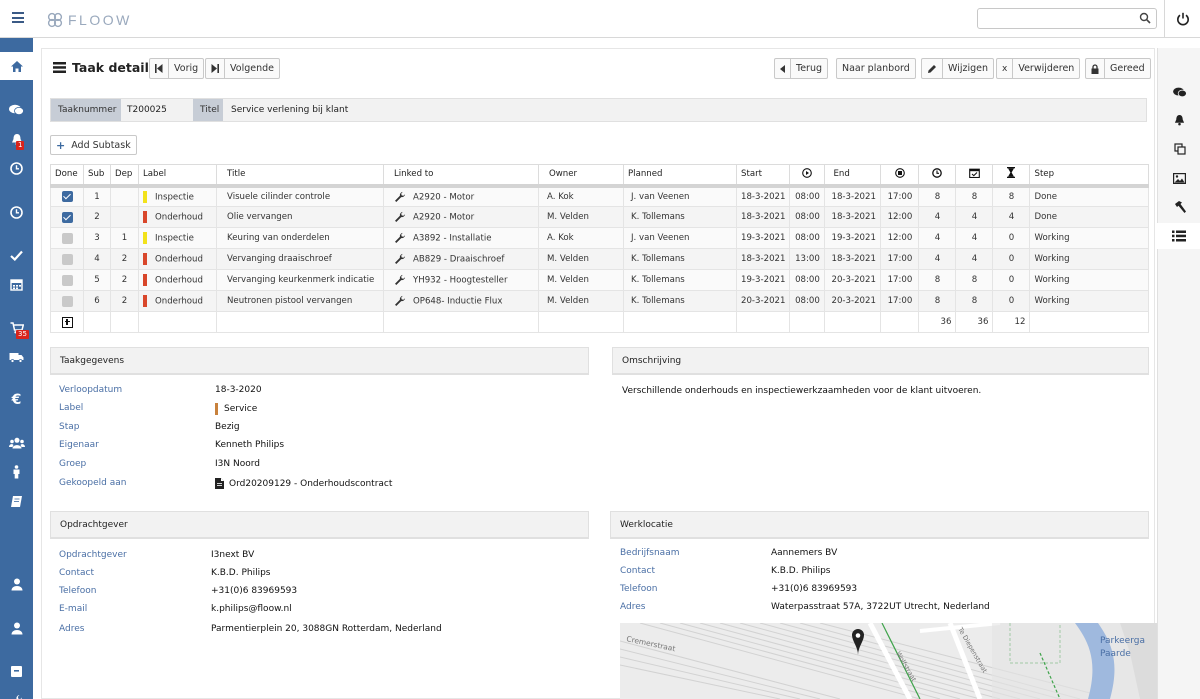 The image size is (1200, 699). What do you see at coordinates (67, 176) in the screenshot?
I see `col-done: Done` at bounding box center [67, 176].